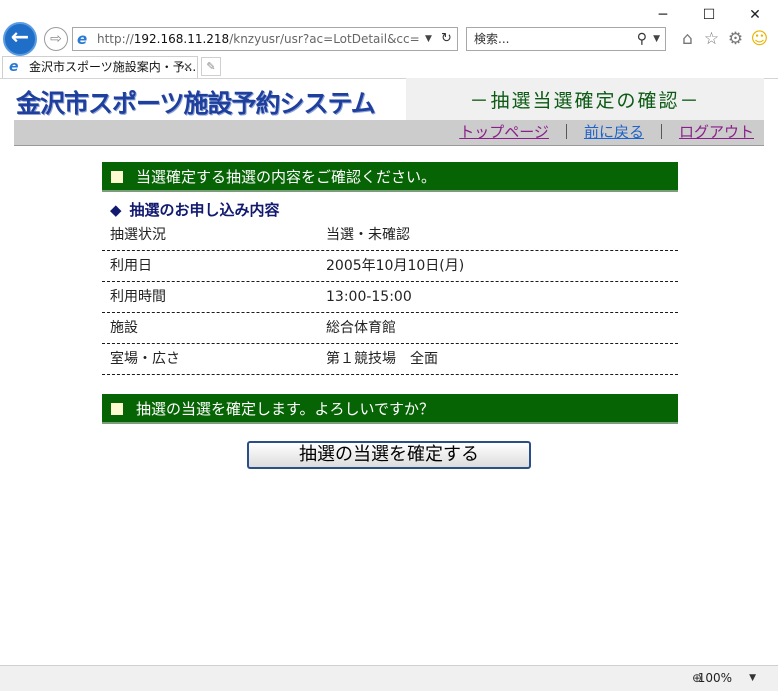  What do you see at coordinates (138, 297) in the screenshot?
I see `detail-label: 利用時間` at bounding box center [138, 297].